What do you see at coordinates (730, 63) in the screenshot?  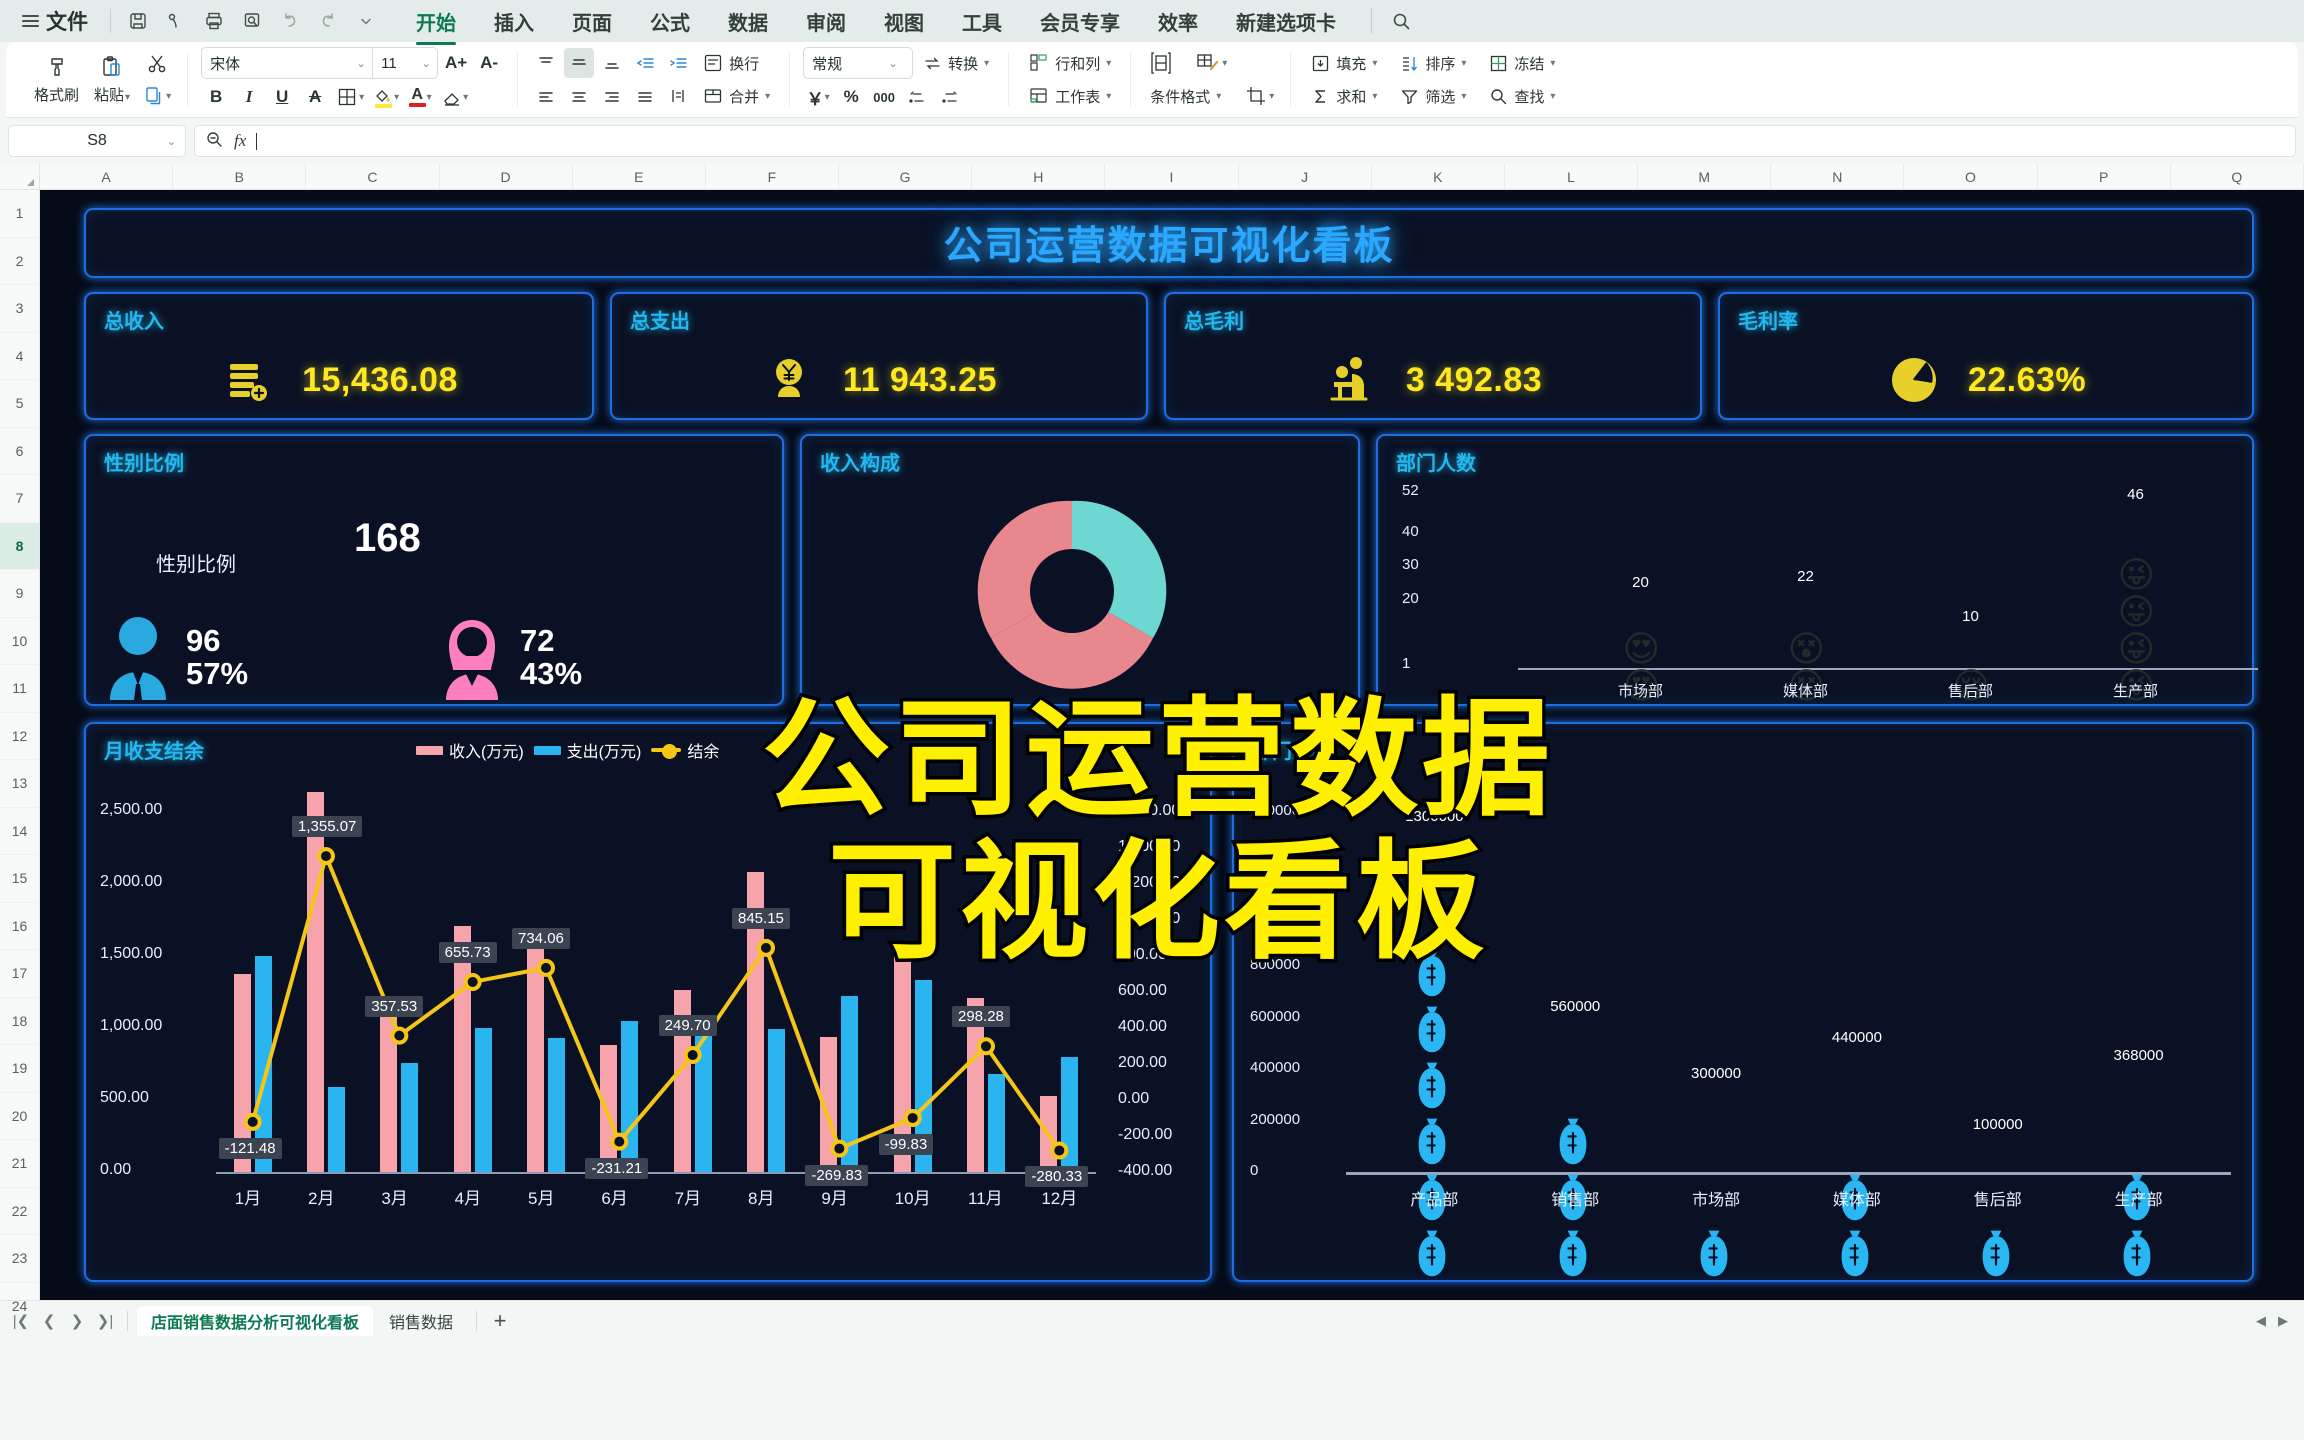 I see `wrap-text-button: 换行` at bounding box center [730, 63].